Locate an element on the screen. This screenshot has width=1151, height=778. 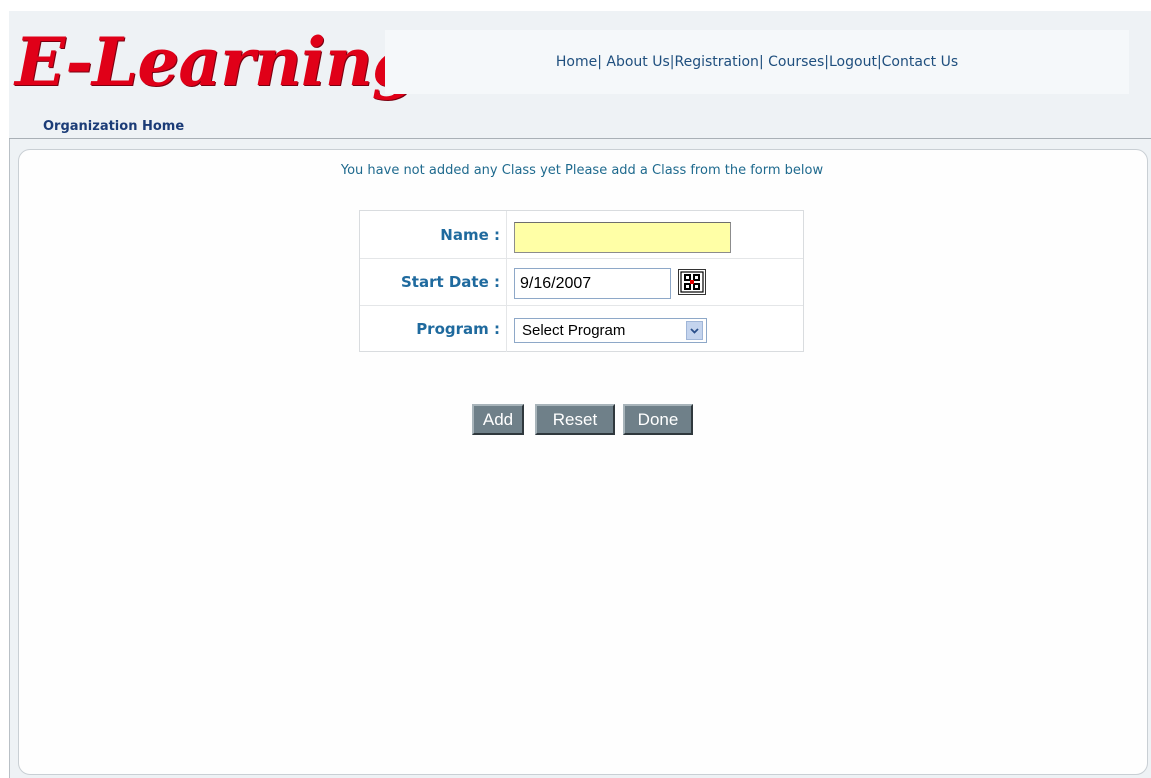
name-input is located at coordinates (622, 237).